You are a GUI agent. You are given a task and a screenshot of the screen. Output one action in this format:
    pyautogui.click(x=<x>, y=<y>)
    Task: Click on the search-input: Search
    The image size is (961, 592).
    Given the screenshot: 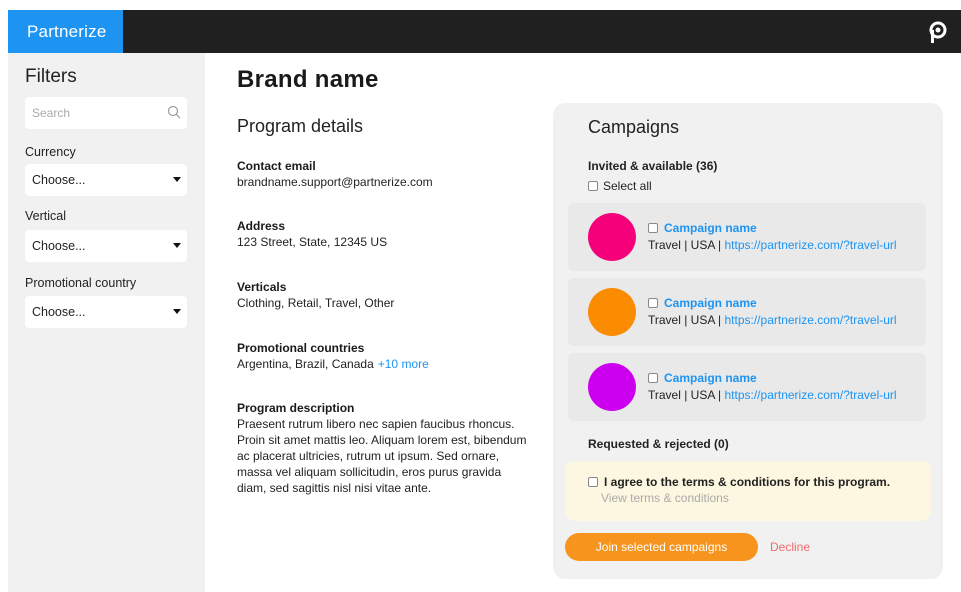 What is the action you would take?
    pyautogui.click(x=106, y=113)
    